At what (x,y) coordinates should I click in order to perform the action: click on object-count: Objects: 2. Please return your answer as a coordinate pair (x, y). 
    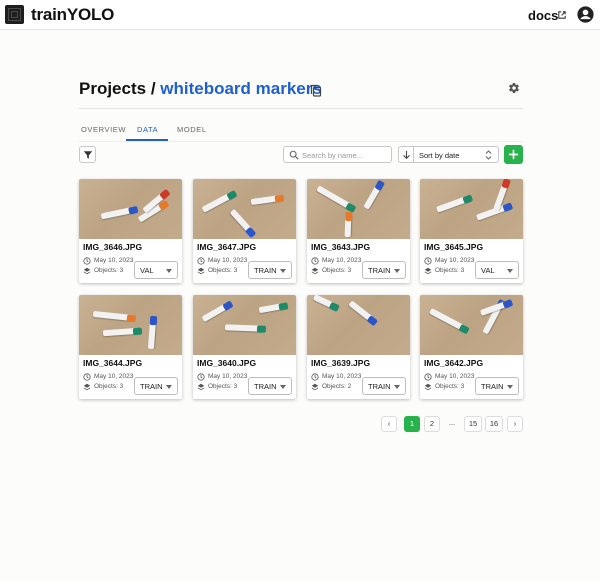
    Looking at the image, I should click on (337, 386).